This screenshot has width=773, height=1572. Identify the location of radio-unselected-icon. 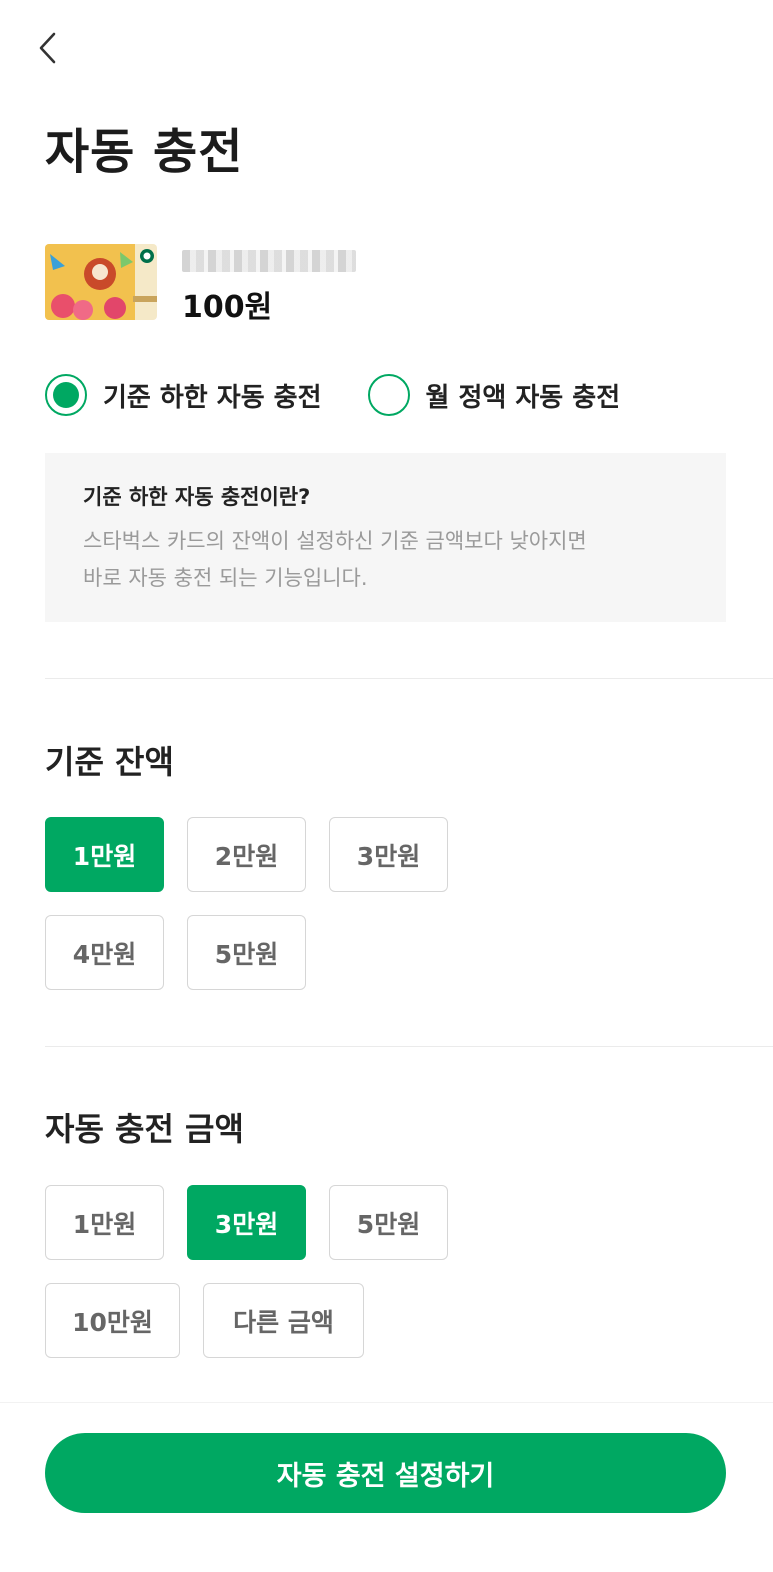
(388, 395).